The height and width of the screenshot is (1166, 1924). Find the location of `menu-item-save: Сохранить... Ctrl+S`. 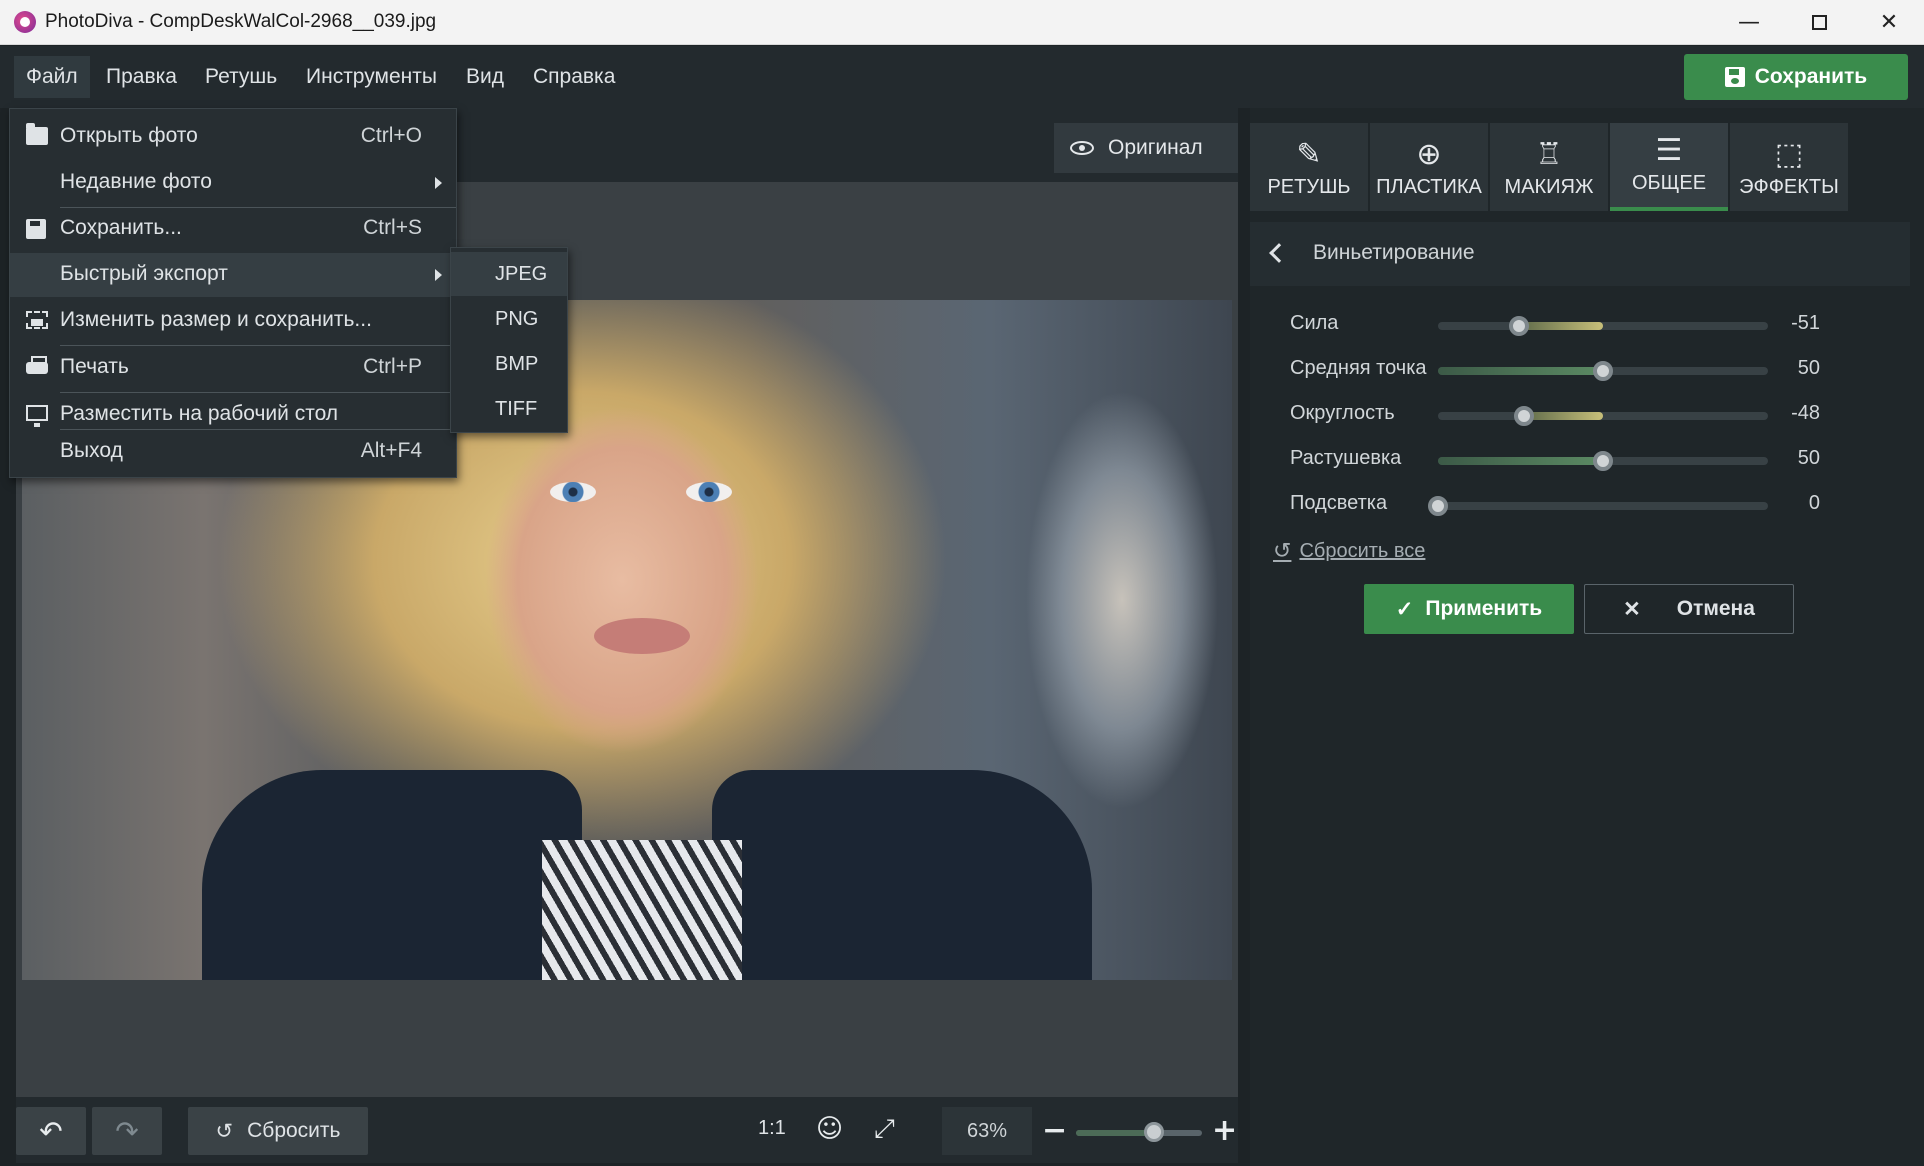

menu-item-save: Сохранить... Ctrl+S is located at coordinates (233, 229).